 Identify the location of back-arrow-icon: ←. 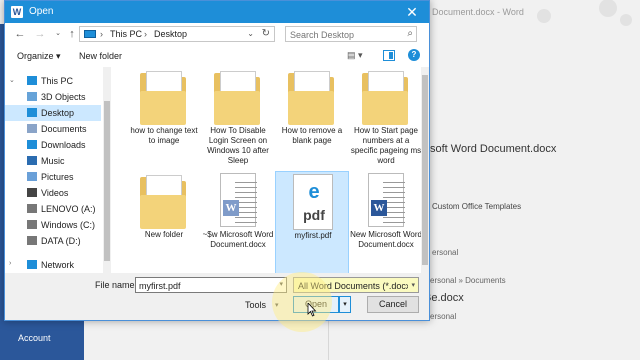
(20, 34).